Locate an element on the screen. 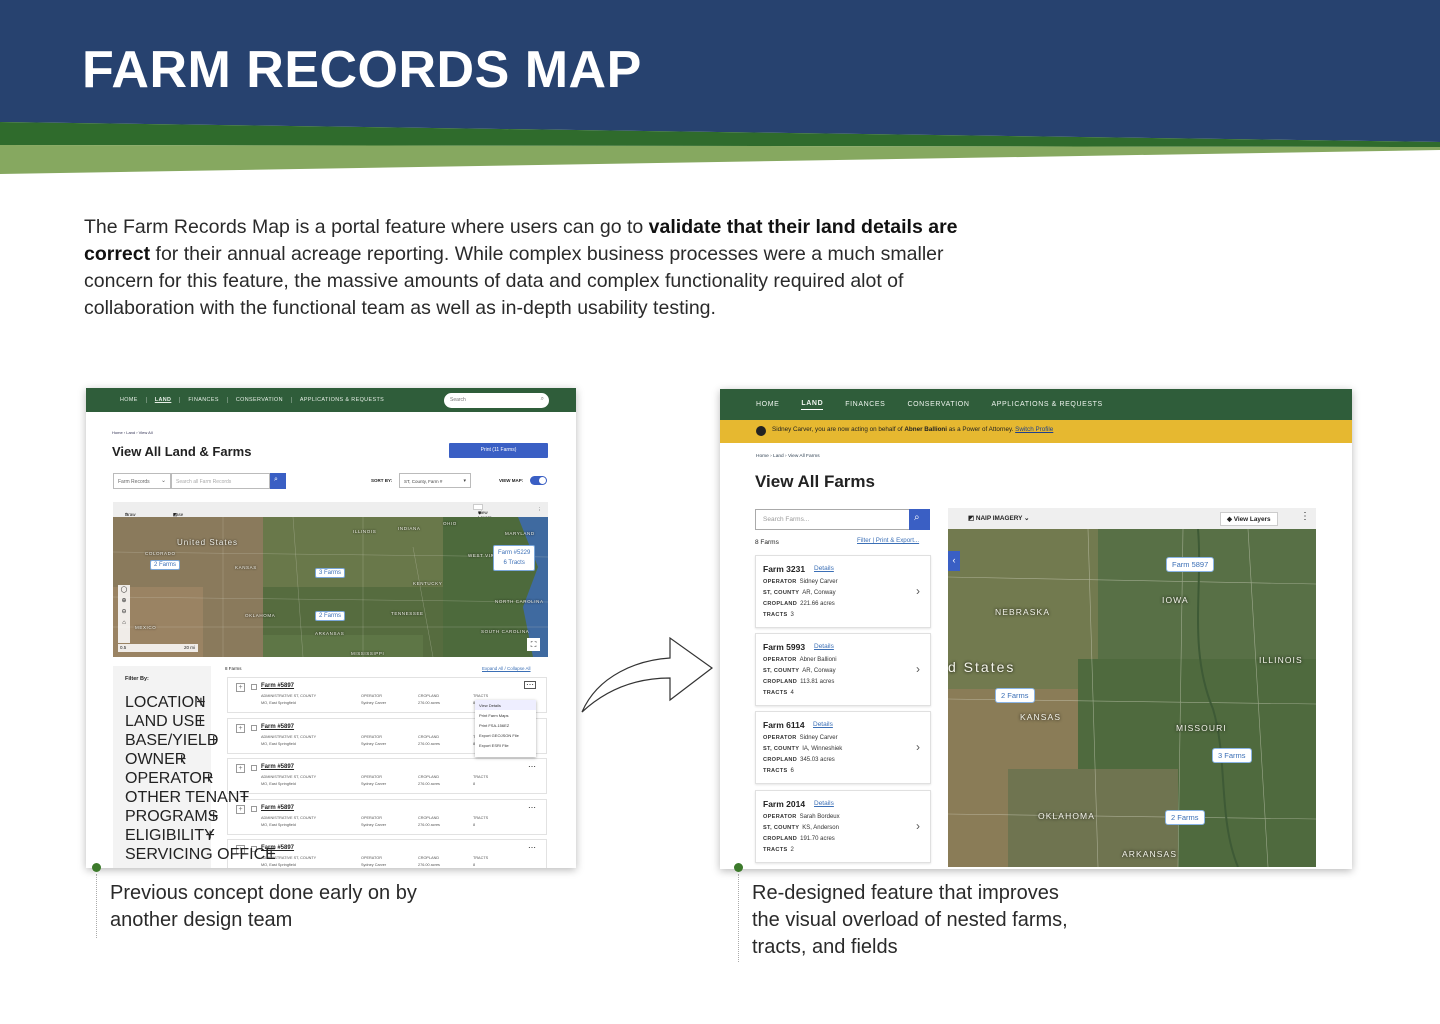 The image size is (1440, 1024). cropland-label: CROPLAND is located at coordinates (780, 760).